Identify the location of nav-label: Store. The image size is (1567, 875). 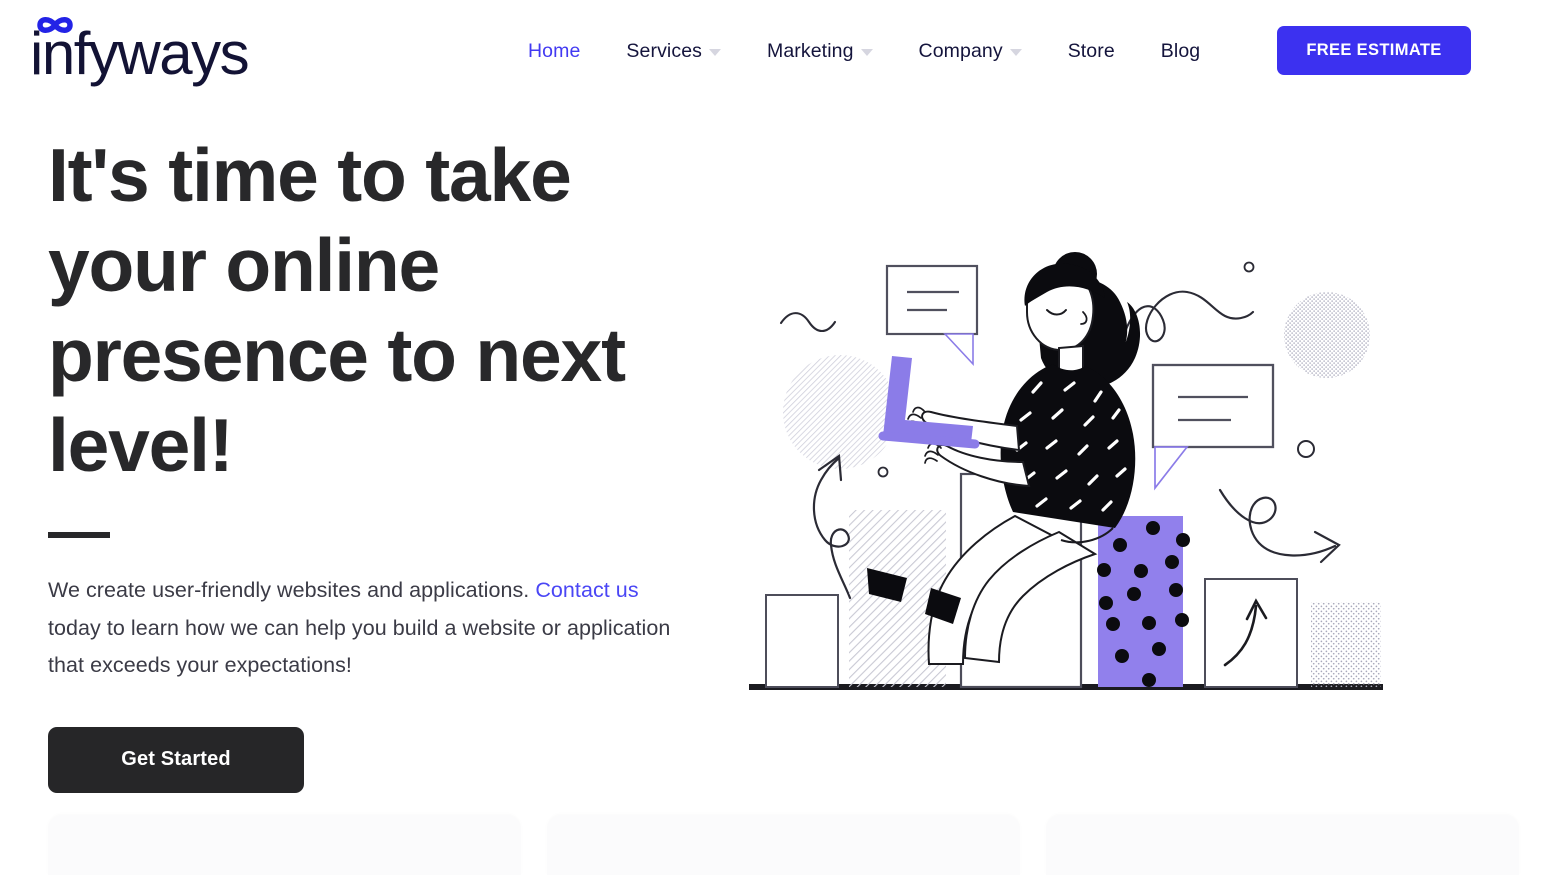
(1091, 51).